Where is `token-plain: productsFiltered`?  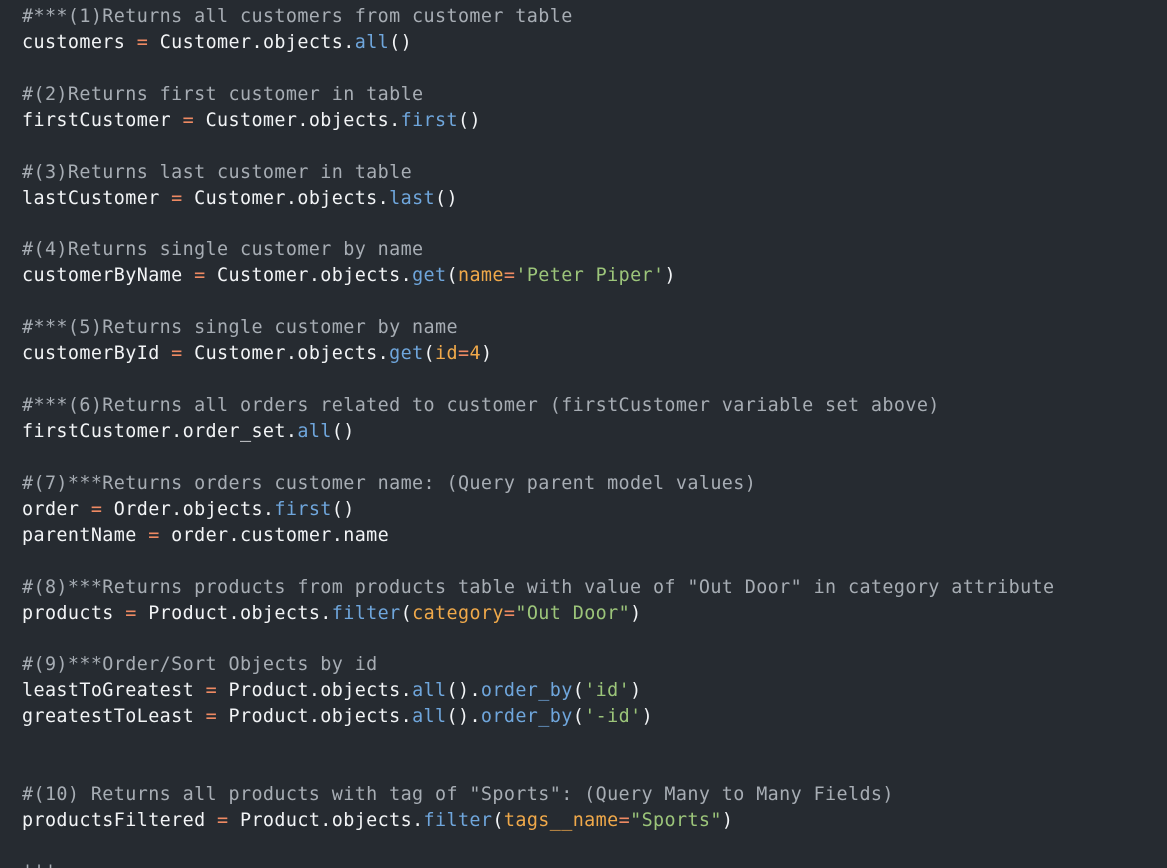
token-plain: productsFiltered is located at coordinates (120, 821).